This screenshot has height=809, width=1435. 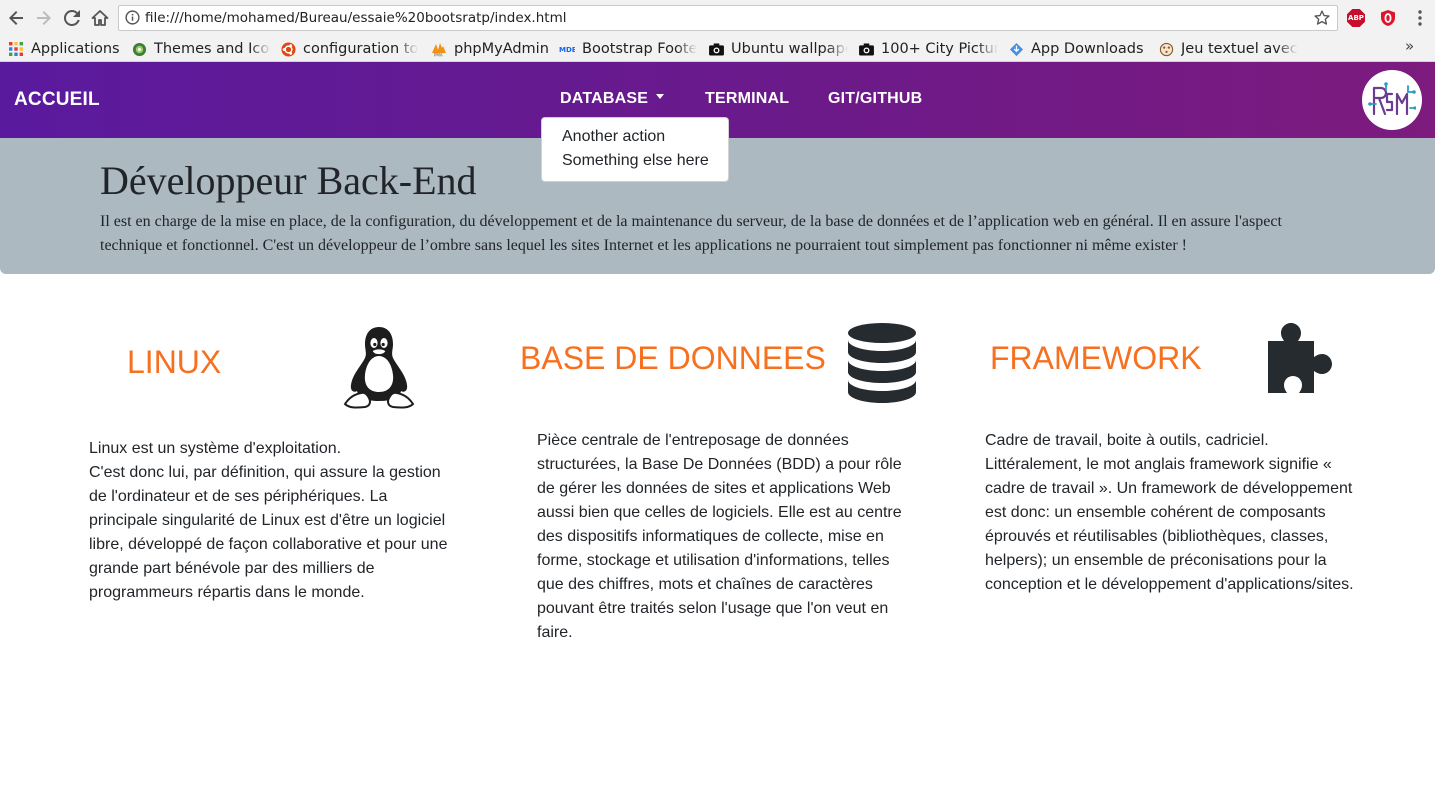 What do you see at coordinates (288, 180) in the screenshot?
I see `page-title: Développeur Back-End` at bounding box center [288, 180].